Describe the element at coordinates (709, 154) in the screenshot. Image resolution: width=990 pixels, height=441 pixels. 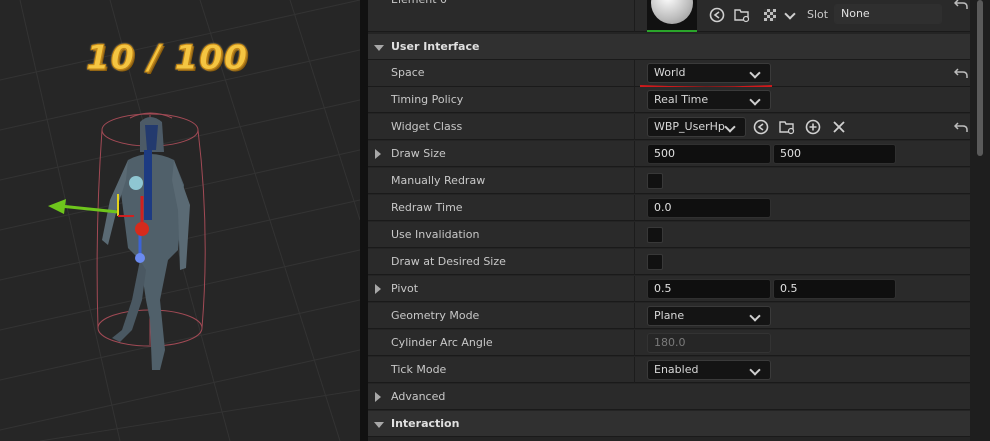
I see `draw-size-x-field: 500` at that location.